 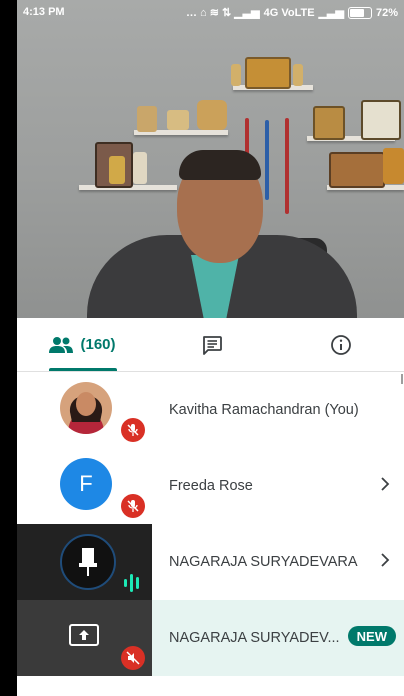 What do you see at coordinates (263, 562) in the screenshot?
I see `participant-name: NAGARAJA SURYADEVARA` at bounding box center [263, 562].